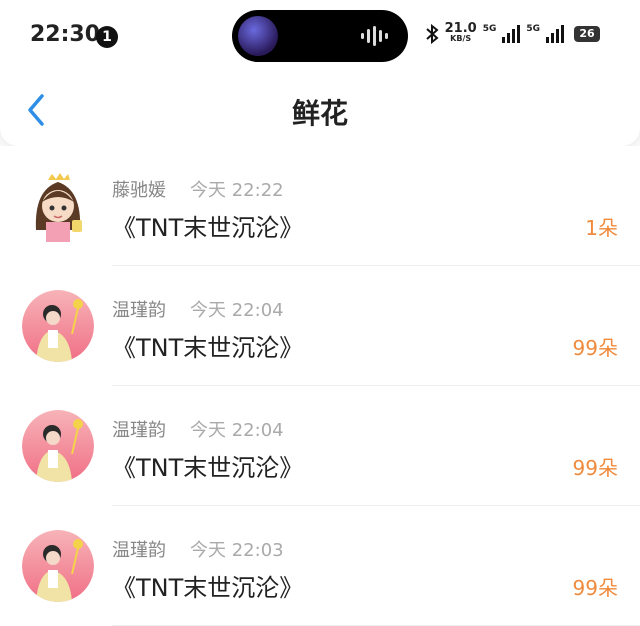  I want to click on status-time: 22:30, so click(65, 34).